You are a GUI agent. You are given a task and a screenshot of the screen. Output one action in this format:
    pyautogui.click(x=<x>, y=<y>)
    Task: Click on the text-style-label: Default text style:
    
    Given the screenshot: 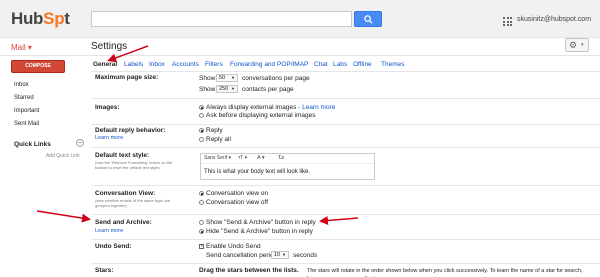 What is the action you would take?
    pyautogui.click(x=122, y=155)
    